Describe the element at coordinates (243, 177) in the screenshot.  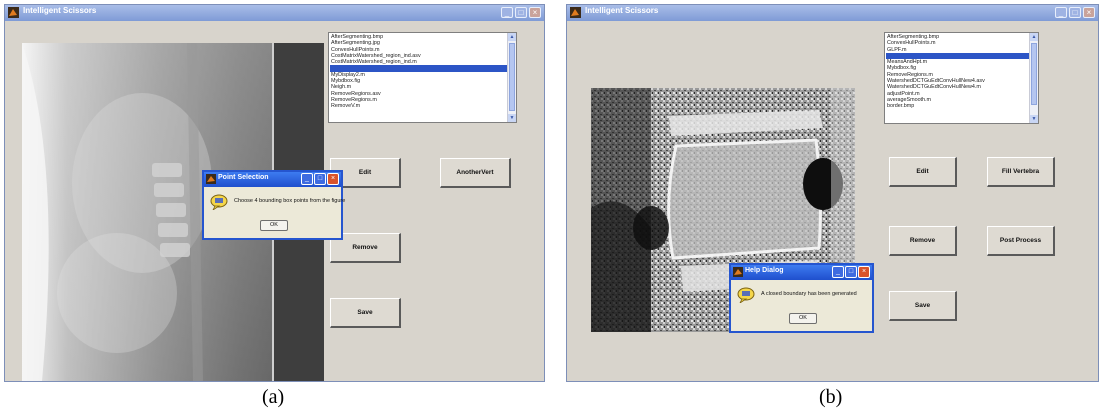
I see `dialog-title: Point Selection` at that location.